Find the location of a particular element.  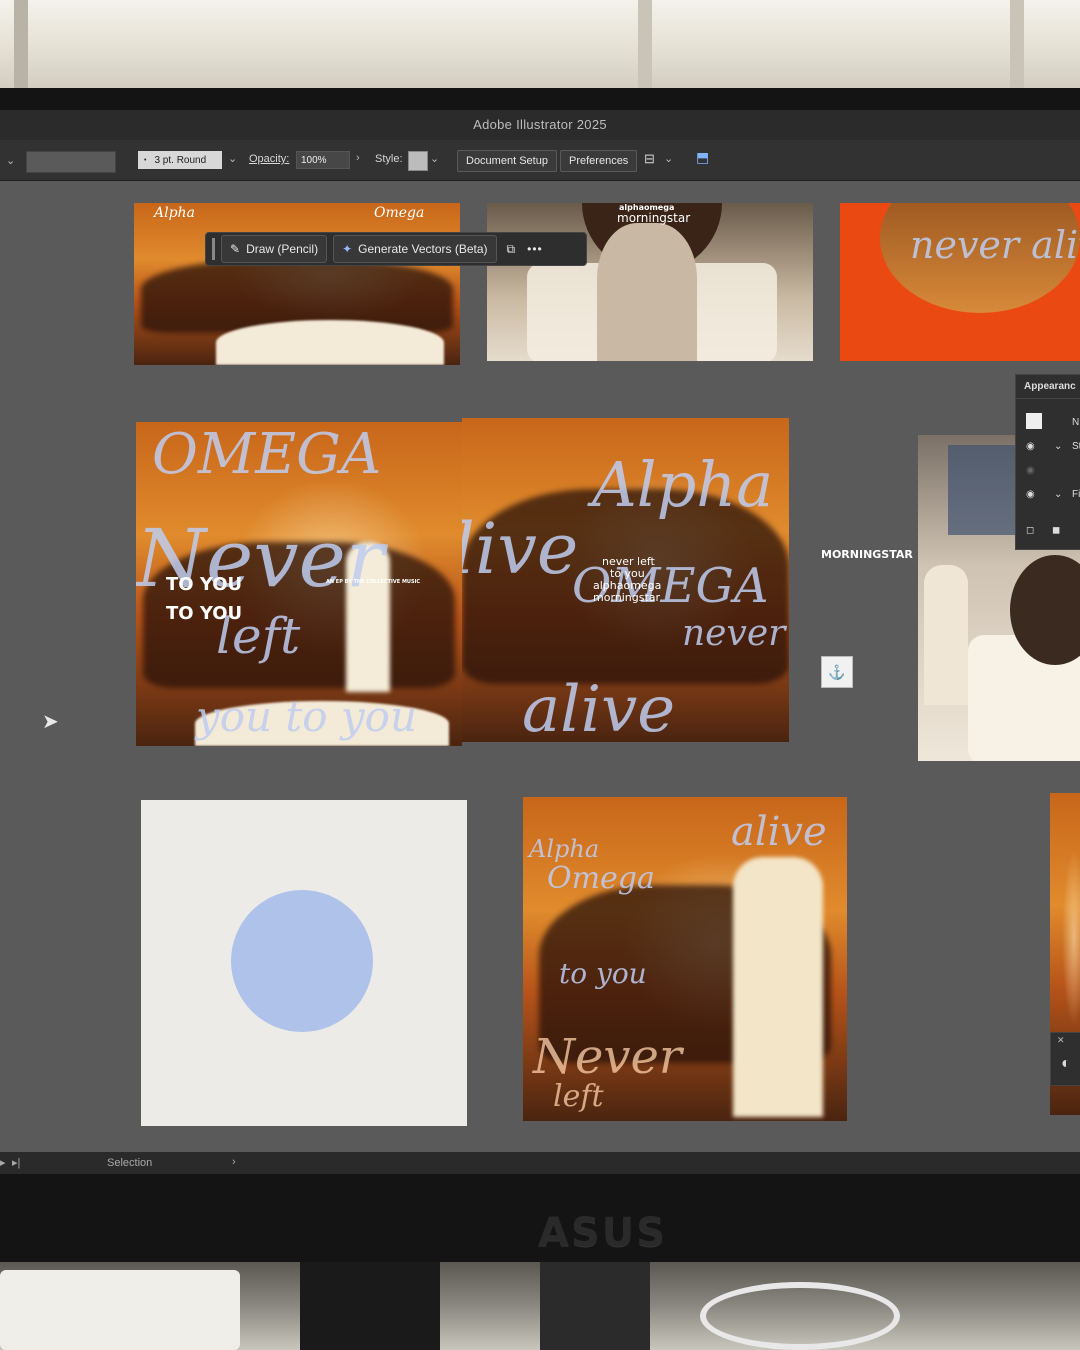

scribble-never: never is located at coordinates (734, 633).